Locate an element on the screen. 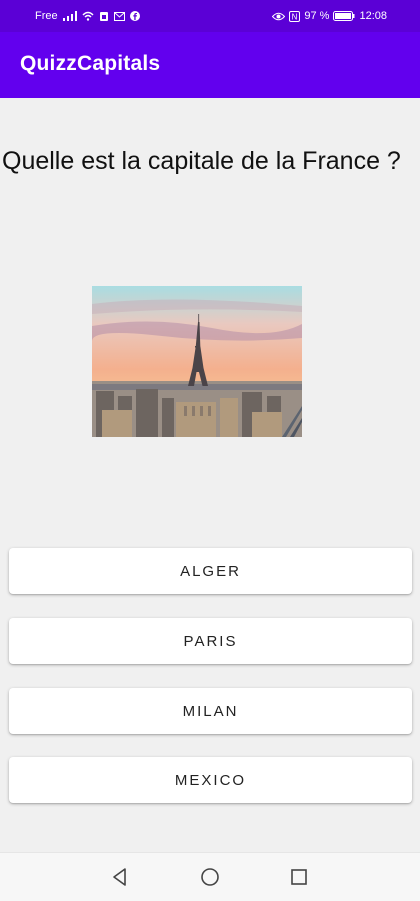 The image size is (420, 901). nfc-icon: N is located at coordinates (295, 16).